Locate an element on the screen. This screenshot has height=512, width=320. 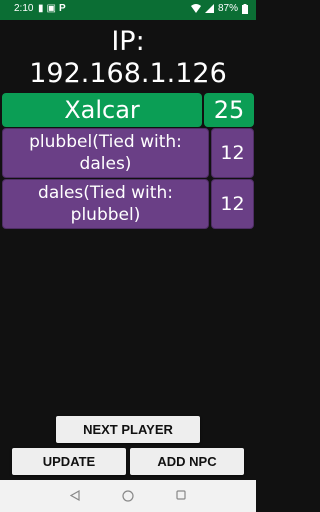
ip-address: 192.168.1.126 is located at coordinates (128, 73).